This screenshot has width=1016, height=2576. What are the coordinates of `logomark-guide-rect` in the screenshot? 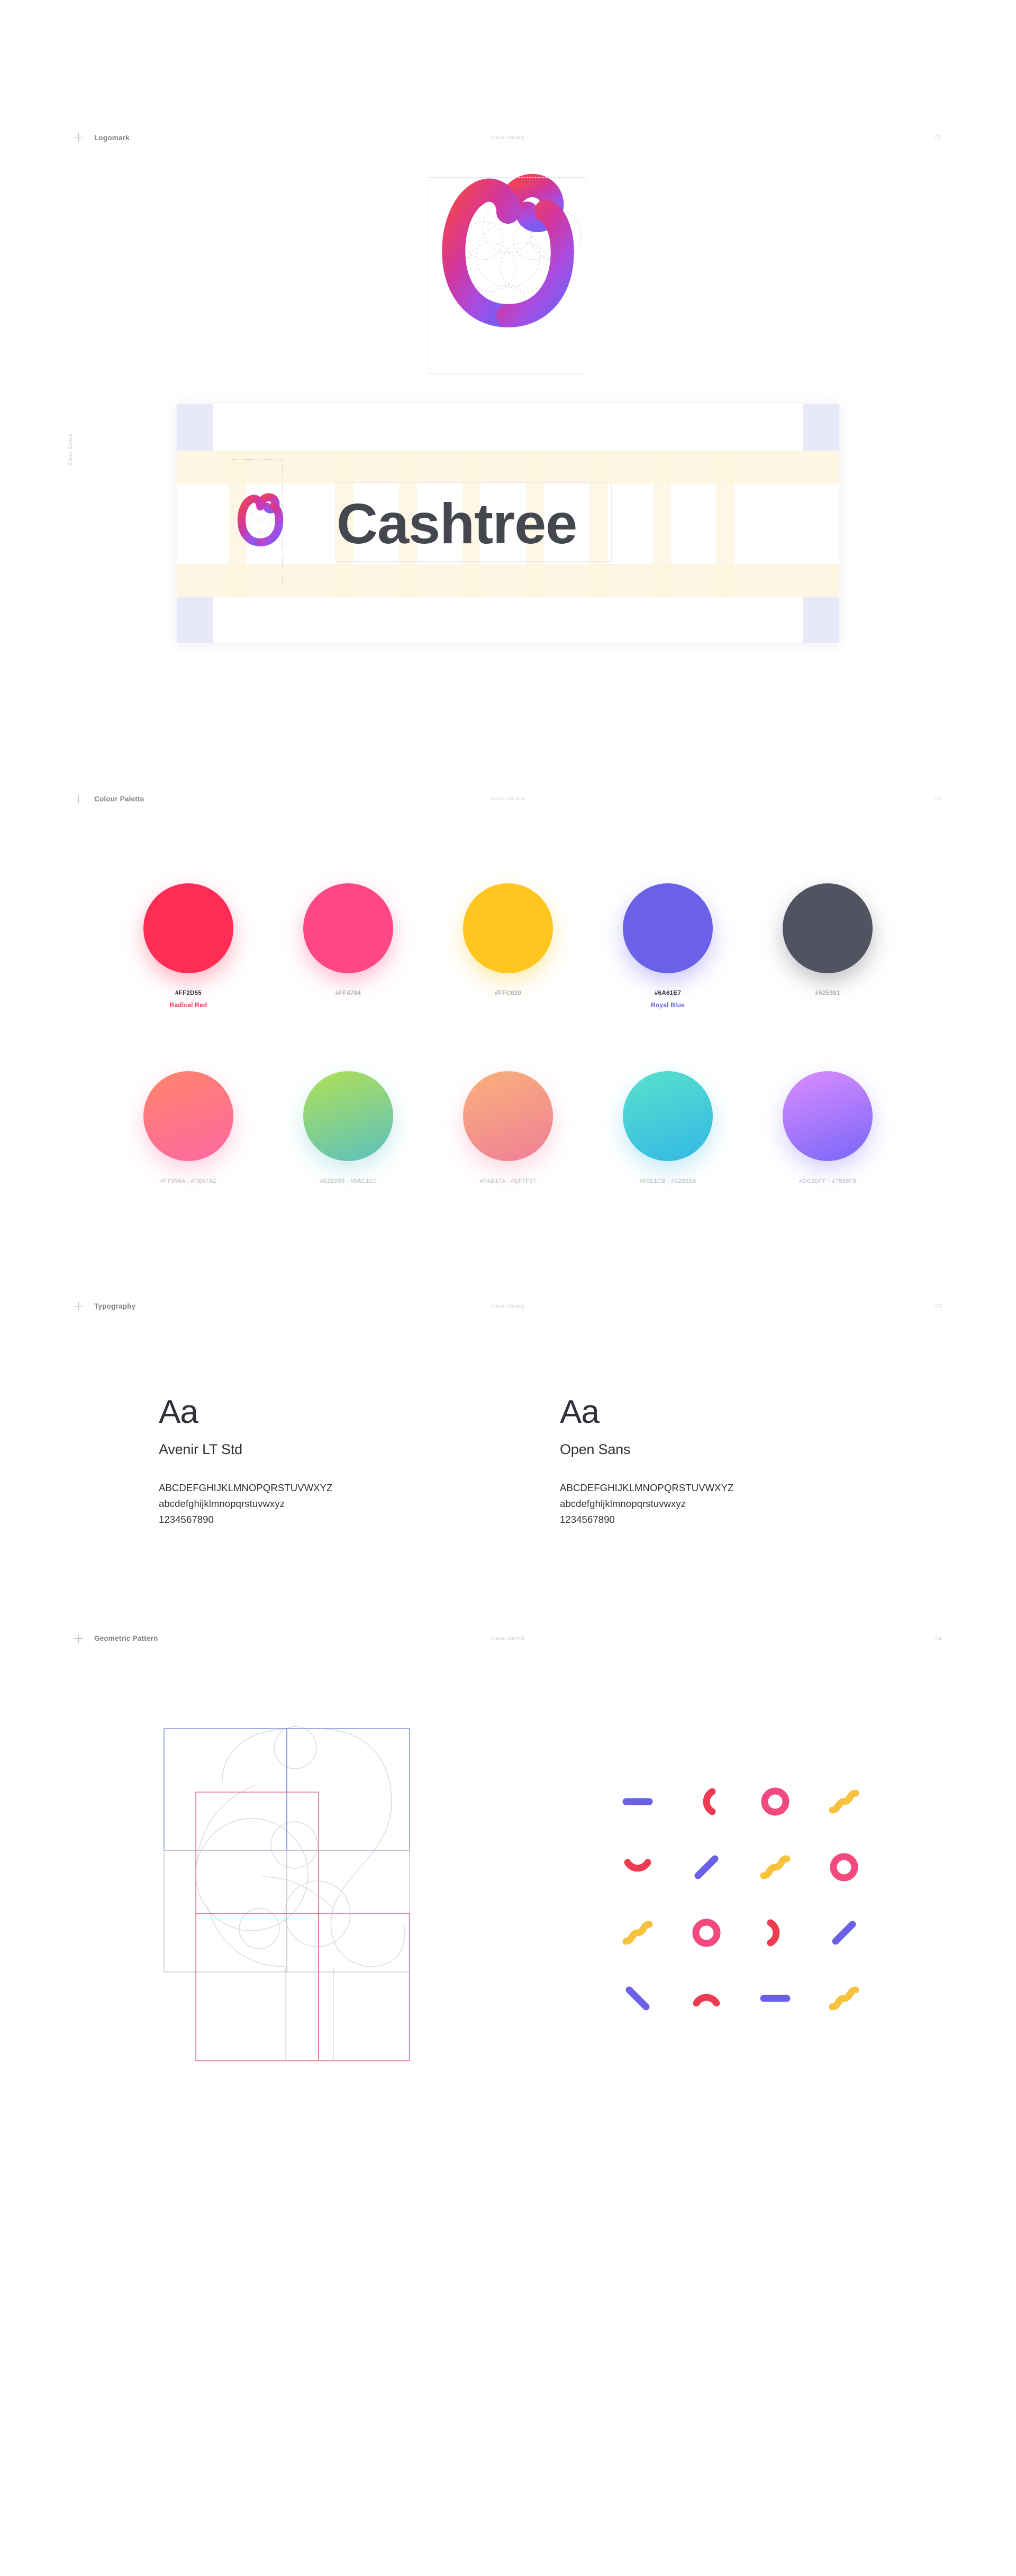 It's located at (507, 276).